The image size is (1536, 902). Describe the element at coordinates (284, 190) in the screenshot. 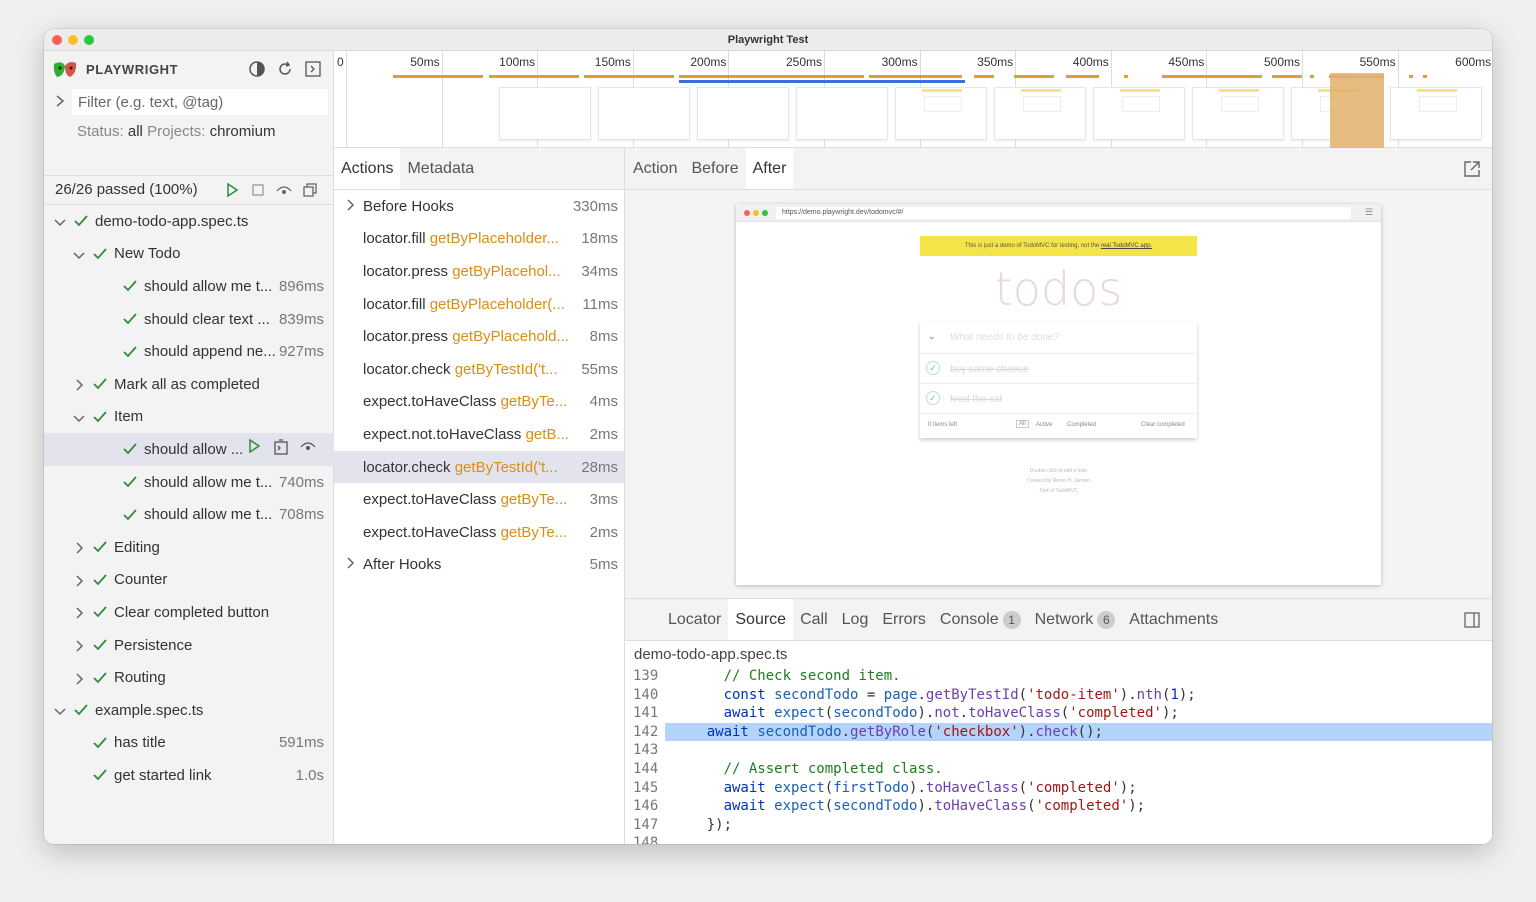

I see `watch-all-icon` at that location.